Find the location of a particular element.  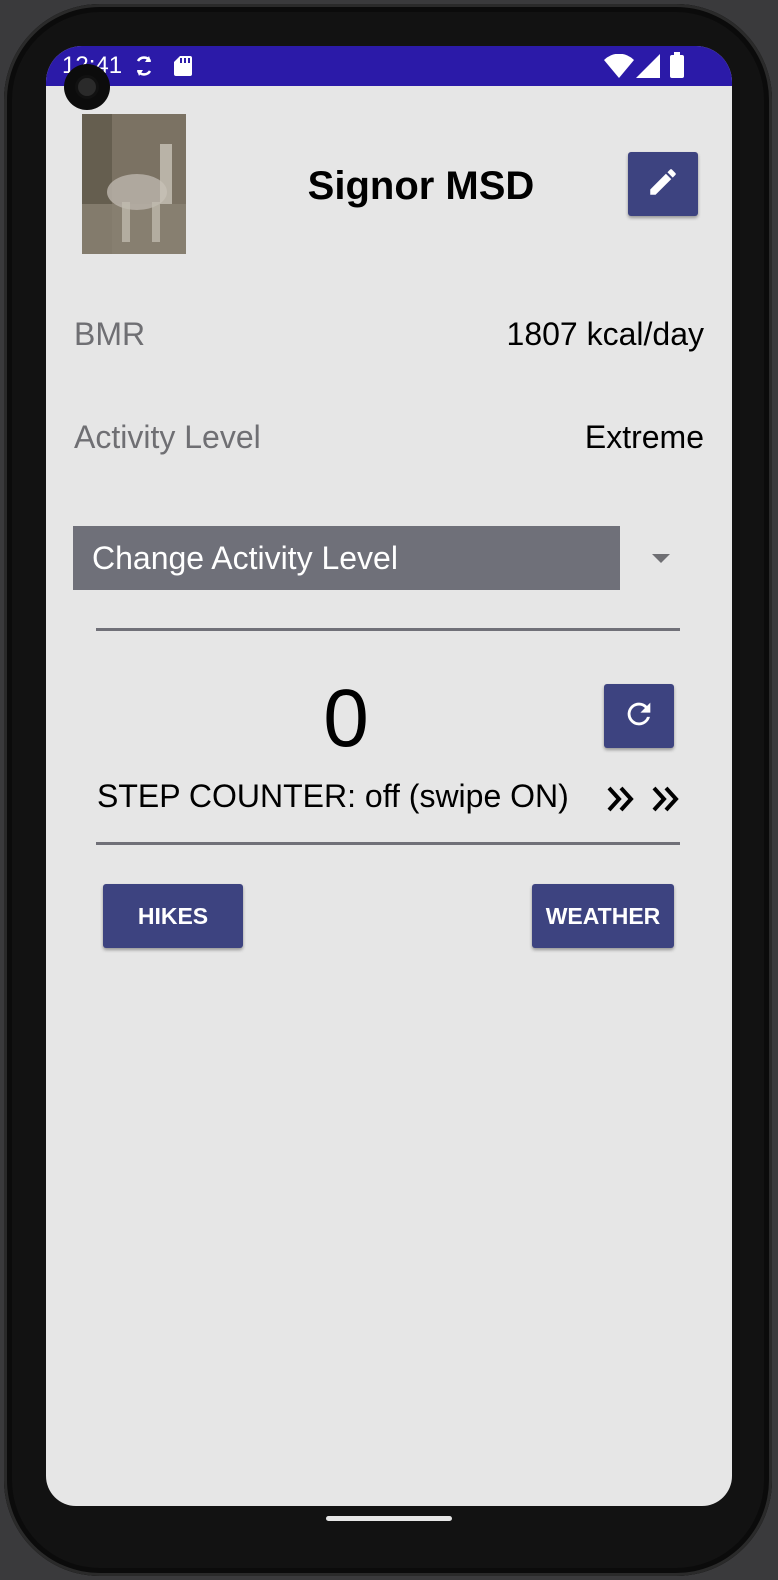

profile-name: Signor MSD is located at coordinates (421, 186).